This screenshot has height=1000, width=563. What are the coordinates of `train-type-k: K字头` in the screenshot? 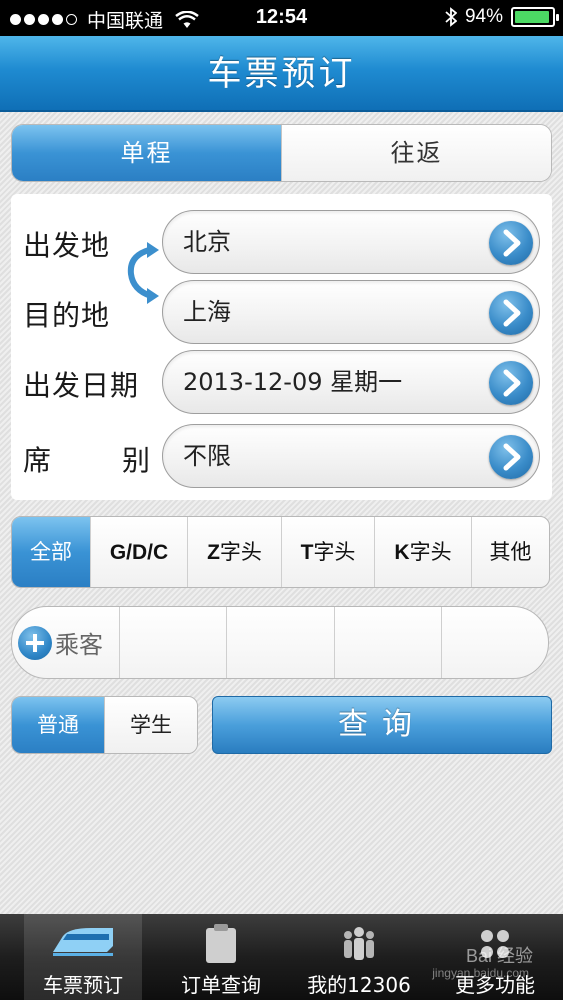 It's located at (422, 552).